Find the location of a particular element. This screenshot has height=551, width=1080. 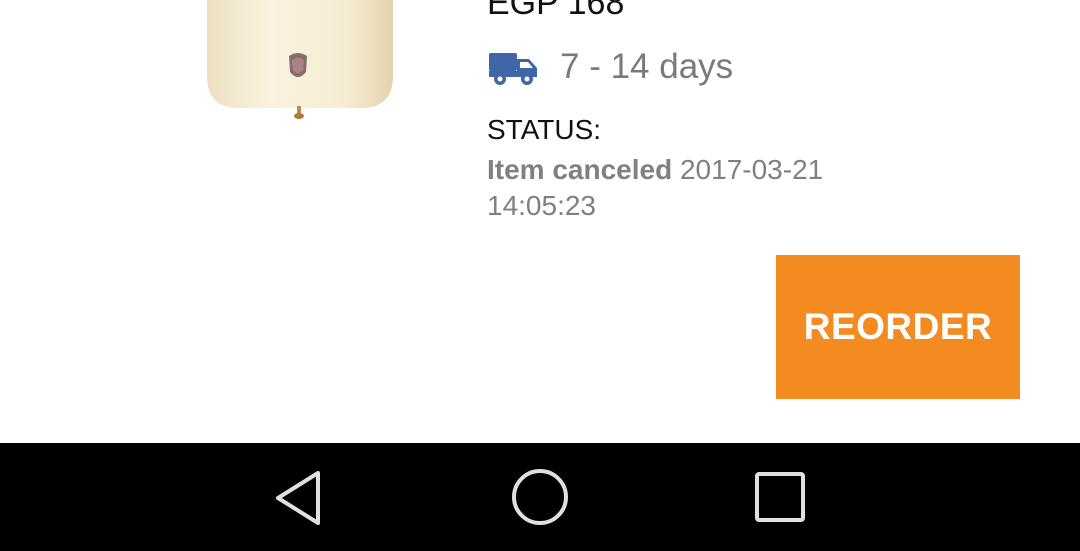

product-image is located at coordinates (305, 65).